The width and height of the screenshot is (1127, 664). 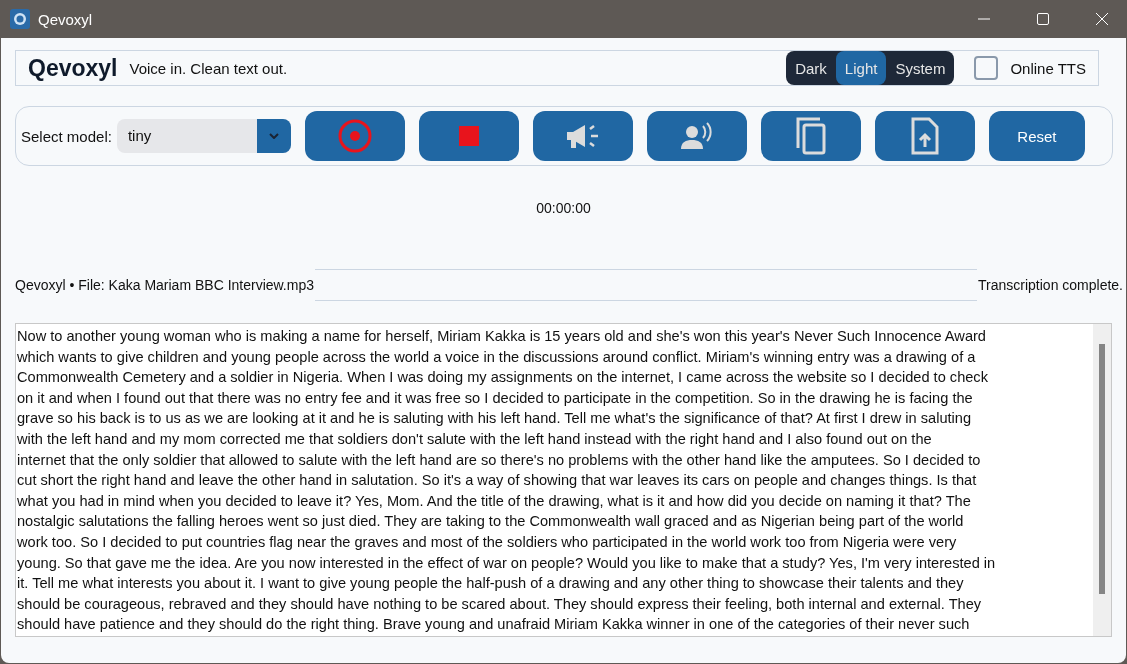 I want to click on file-upload-icon, so click(x=924, y=136).